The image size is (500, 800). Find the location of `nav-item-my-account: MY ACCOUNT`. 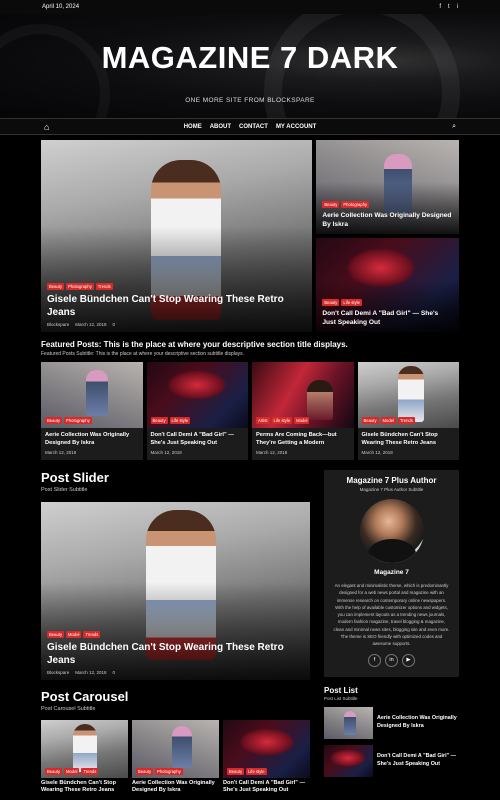

nav-item-my-account: MY ACCOUNT is located at coordinates (296, 127).